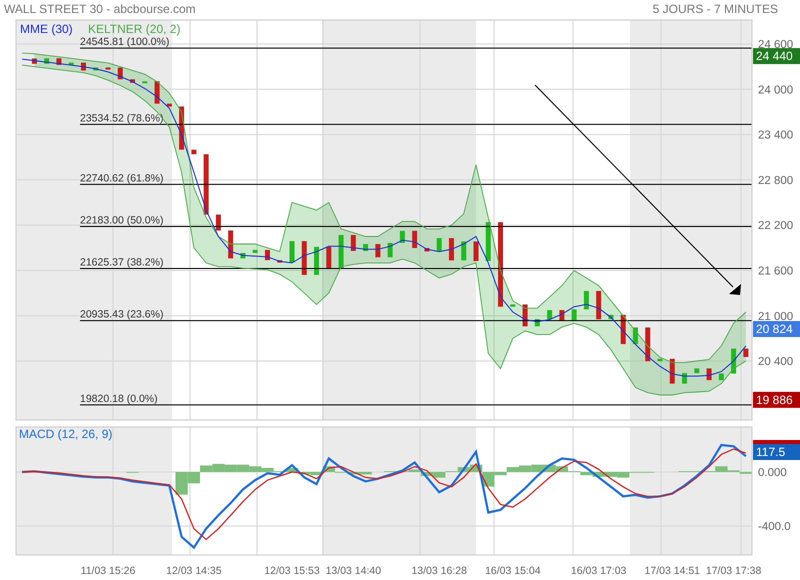  I want to click on axis-tick-label: -400.0, so click(774, 526).